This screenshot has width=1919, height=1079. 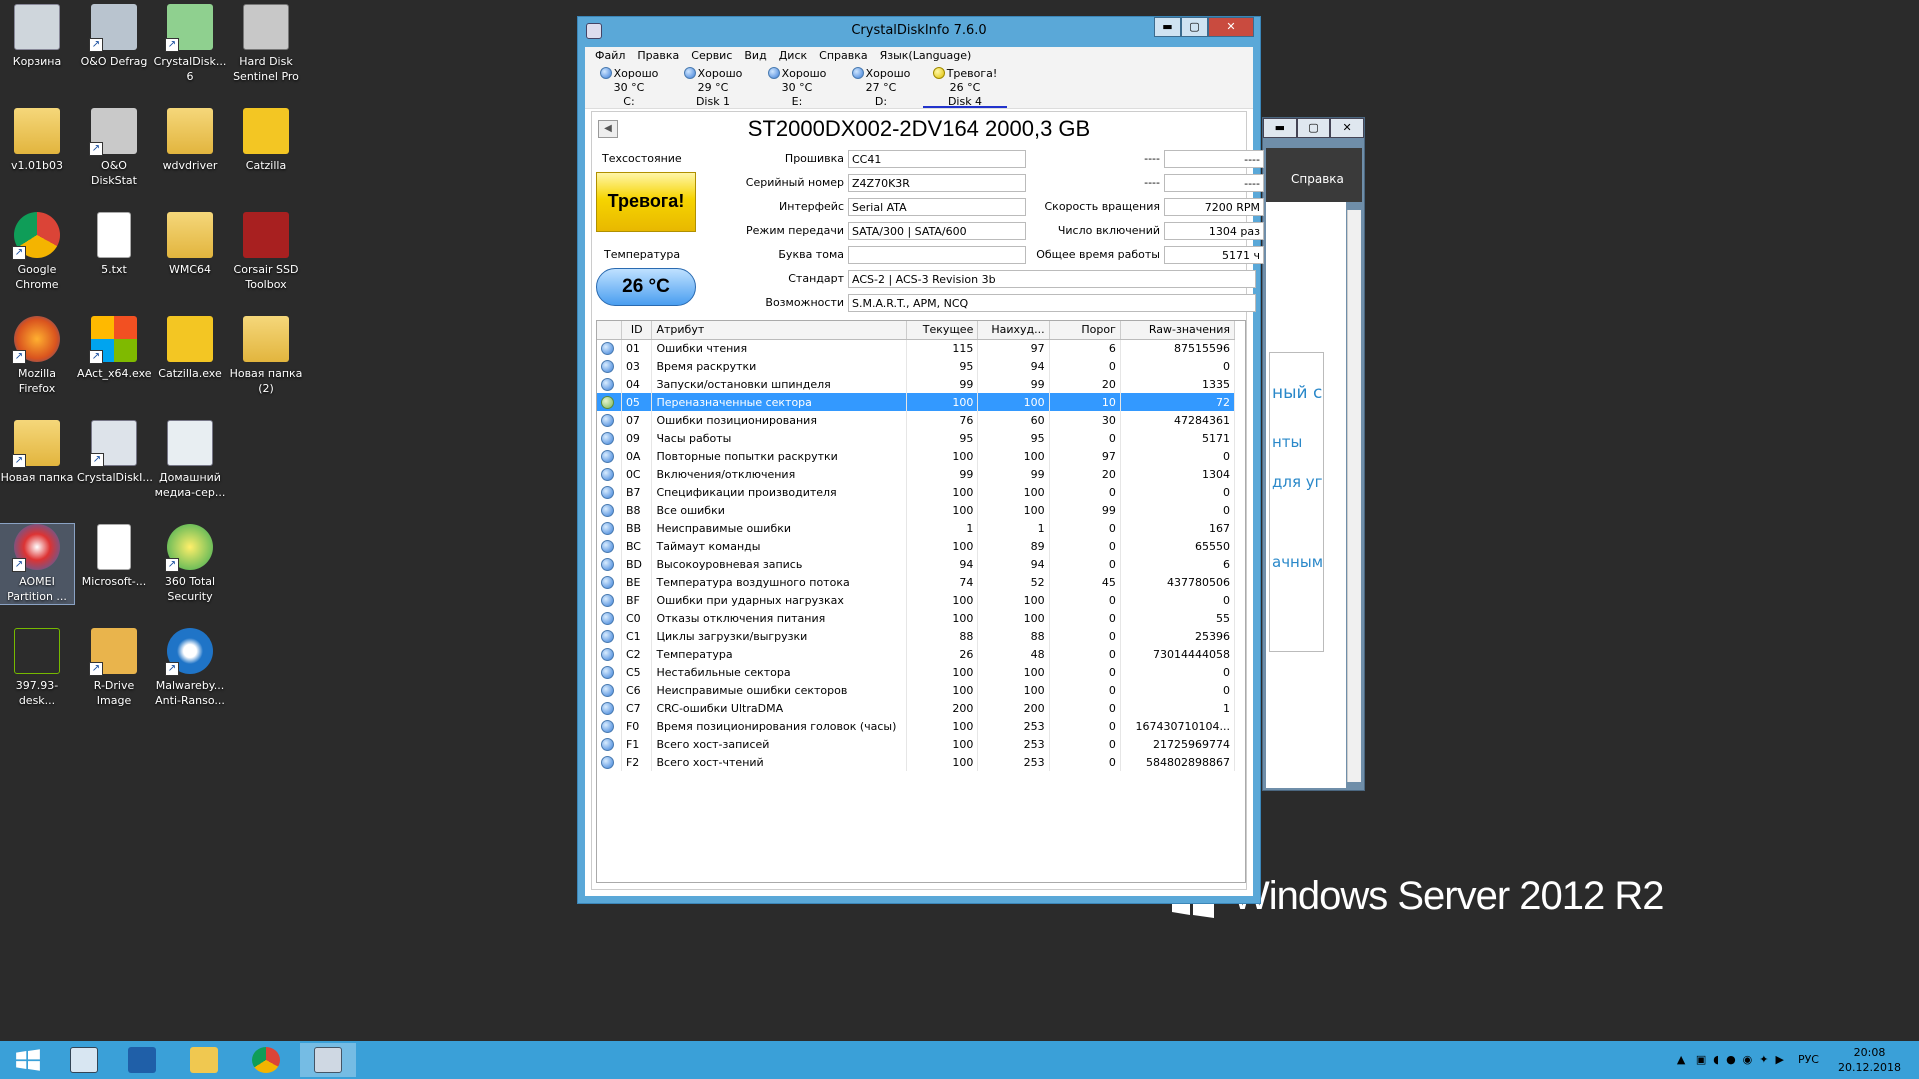 What do you see at coordinates (916, 348) in the screenshot?
I see `table-row: 01 Ошибки чтения 115 97 6 87515596` at bounding box center [916, 348].